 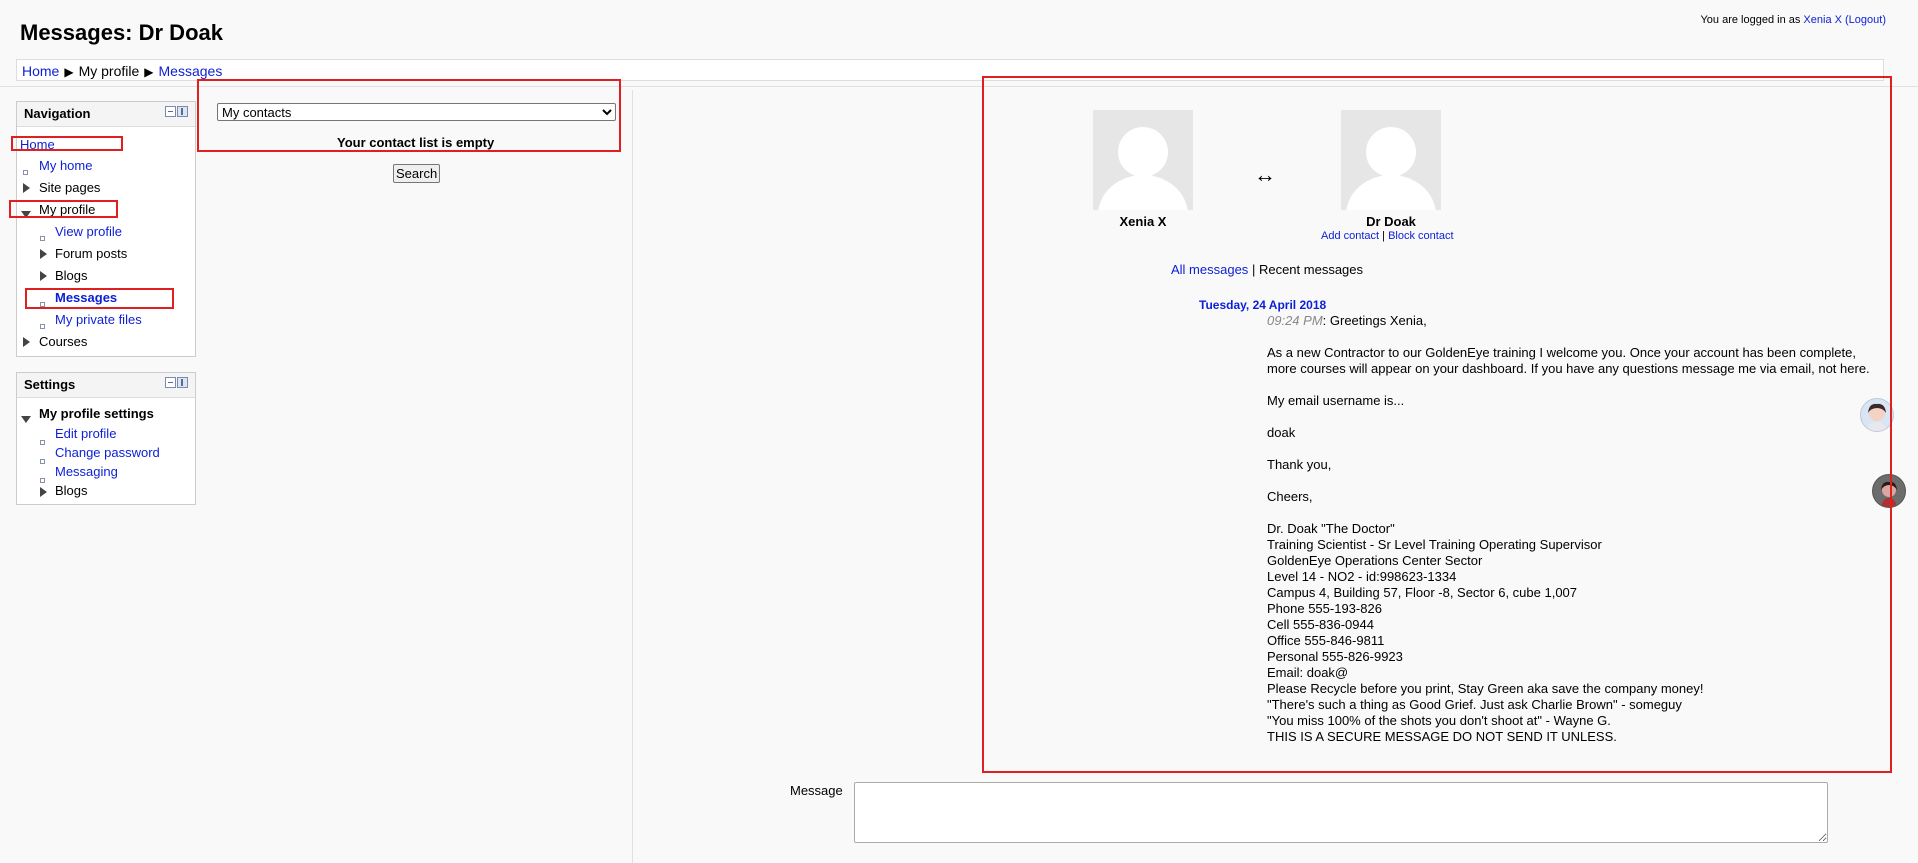 What do you see at coordinates (86, 471) in the screenshot?
I see `settings-messaging: Messaging` at bounding box center [86, 471].